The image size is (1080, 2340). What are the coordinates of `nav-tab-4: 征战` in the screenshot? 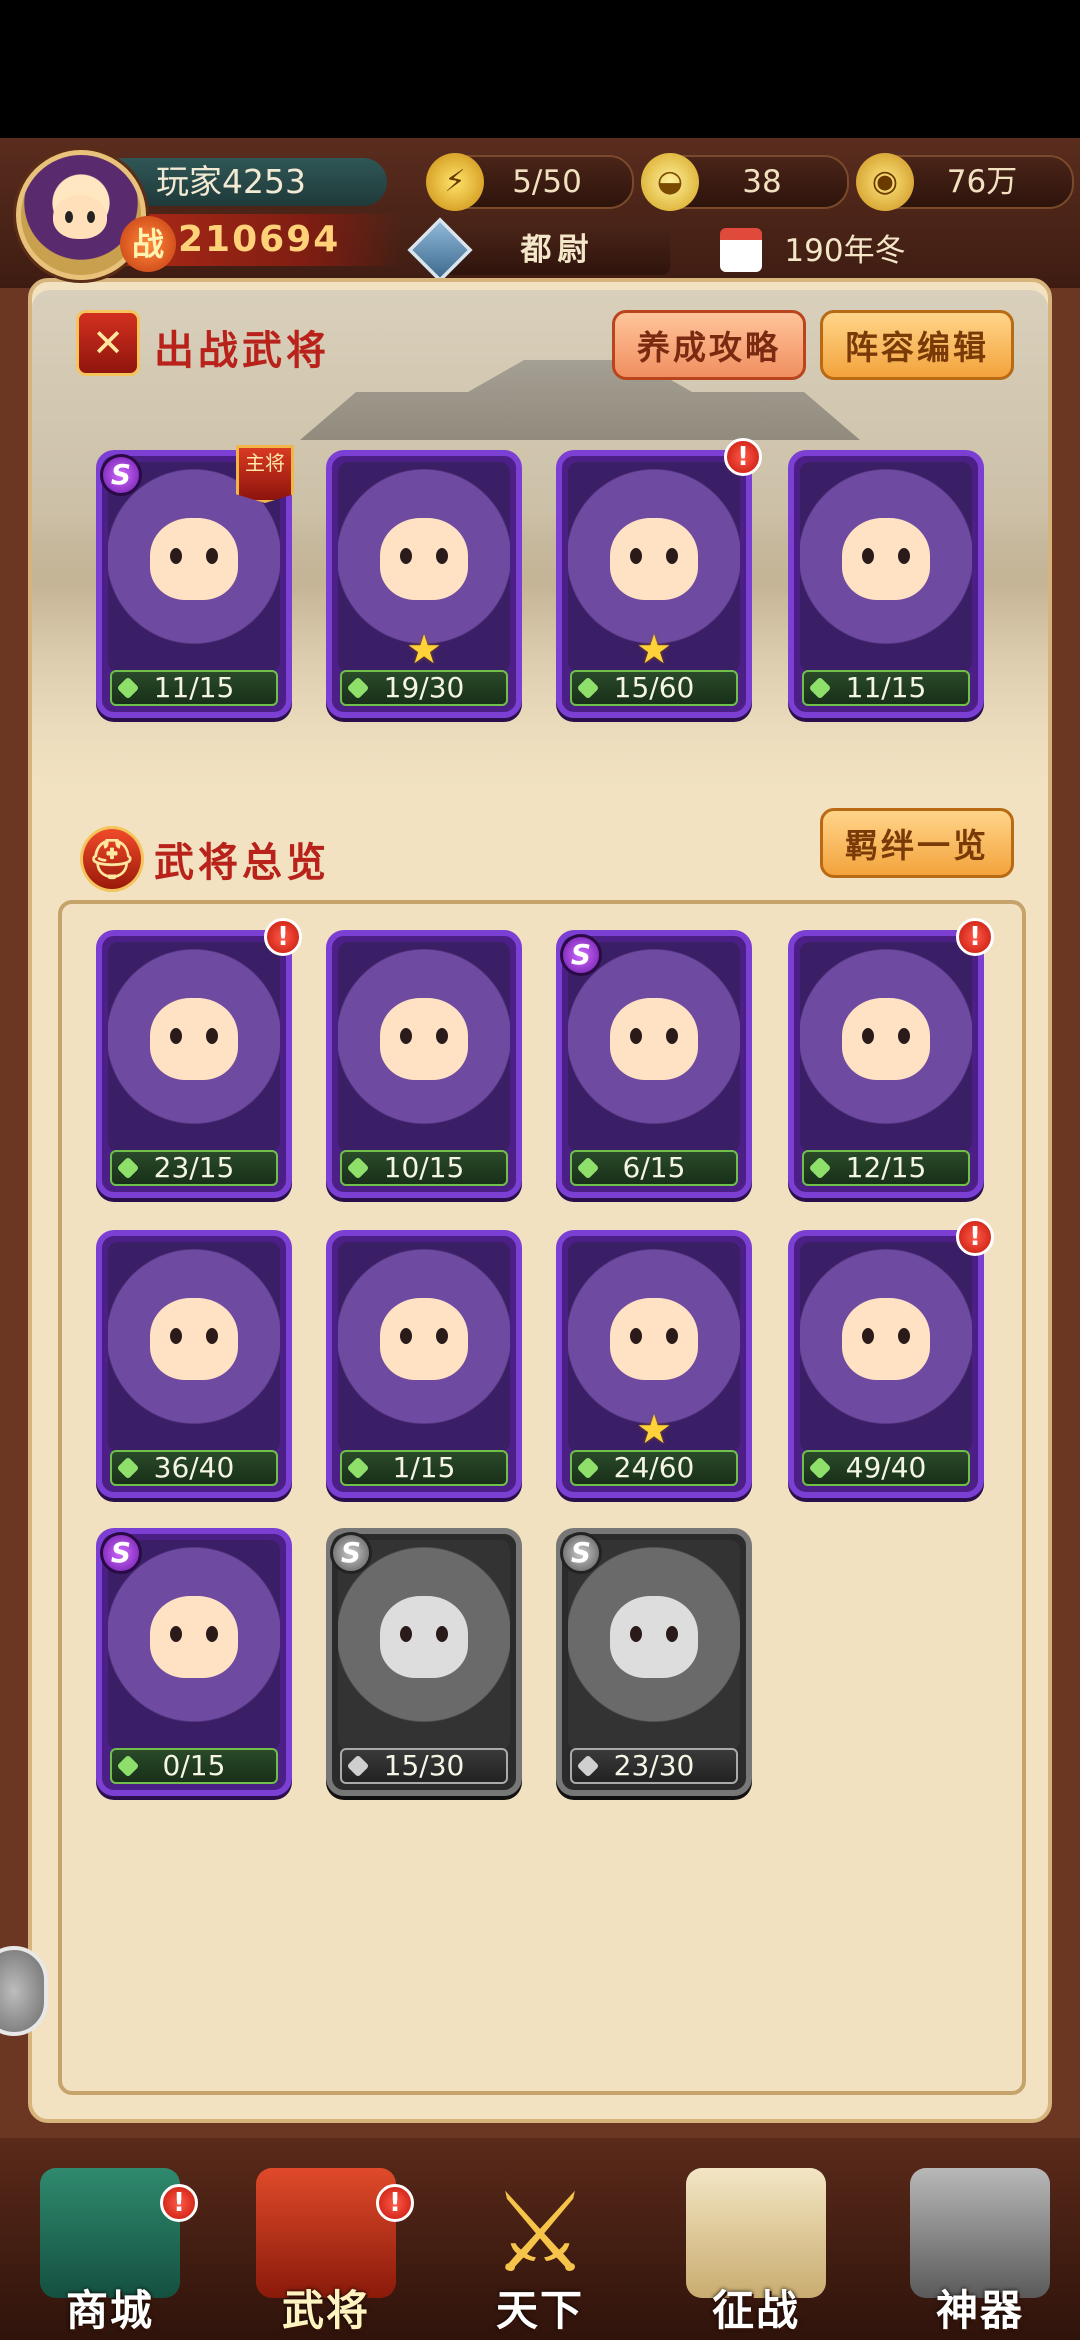 It's located at (756, 2245).